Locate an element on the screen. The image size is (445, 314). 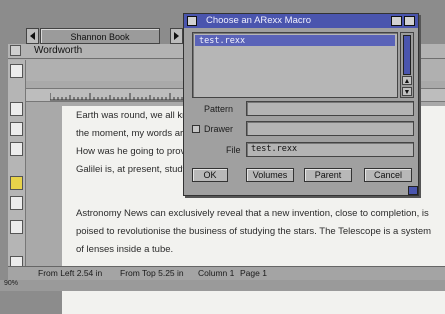
scroll-knob is located at coordinates (407, 55).